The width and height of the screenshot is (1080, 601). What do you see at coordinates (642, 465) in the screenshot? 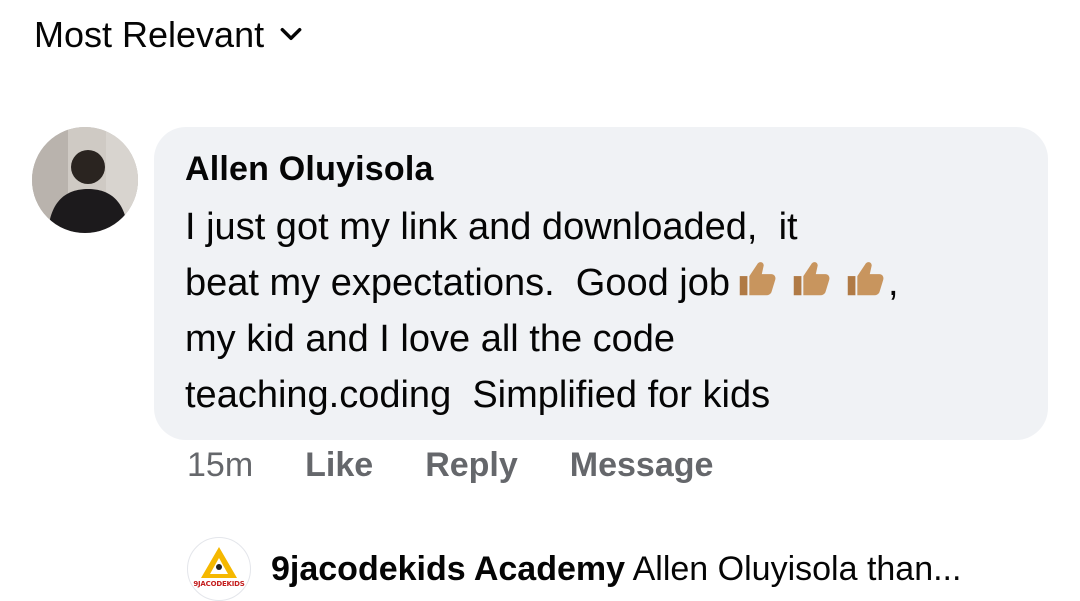
I see `message-button: Message` at bounding box center [642, 465].